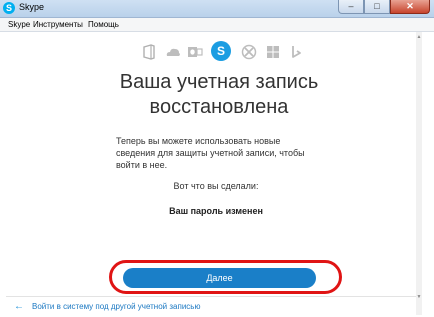  Describe the element at coordinates (103, 24) in the screenshot. I see `menu-help: Помощь` at that location.